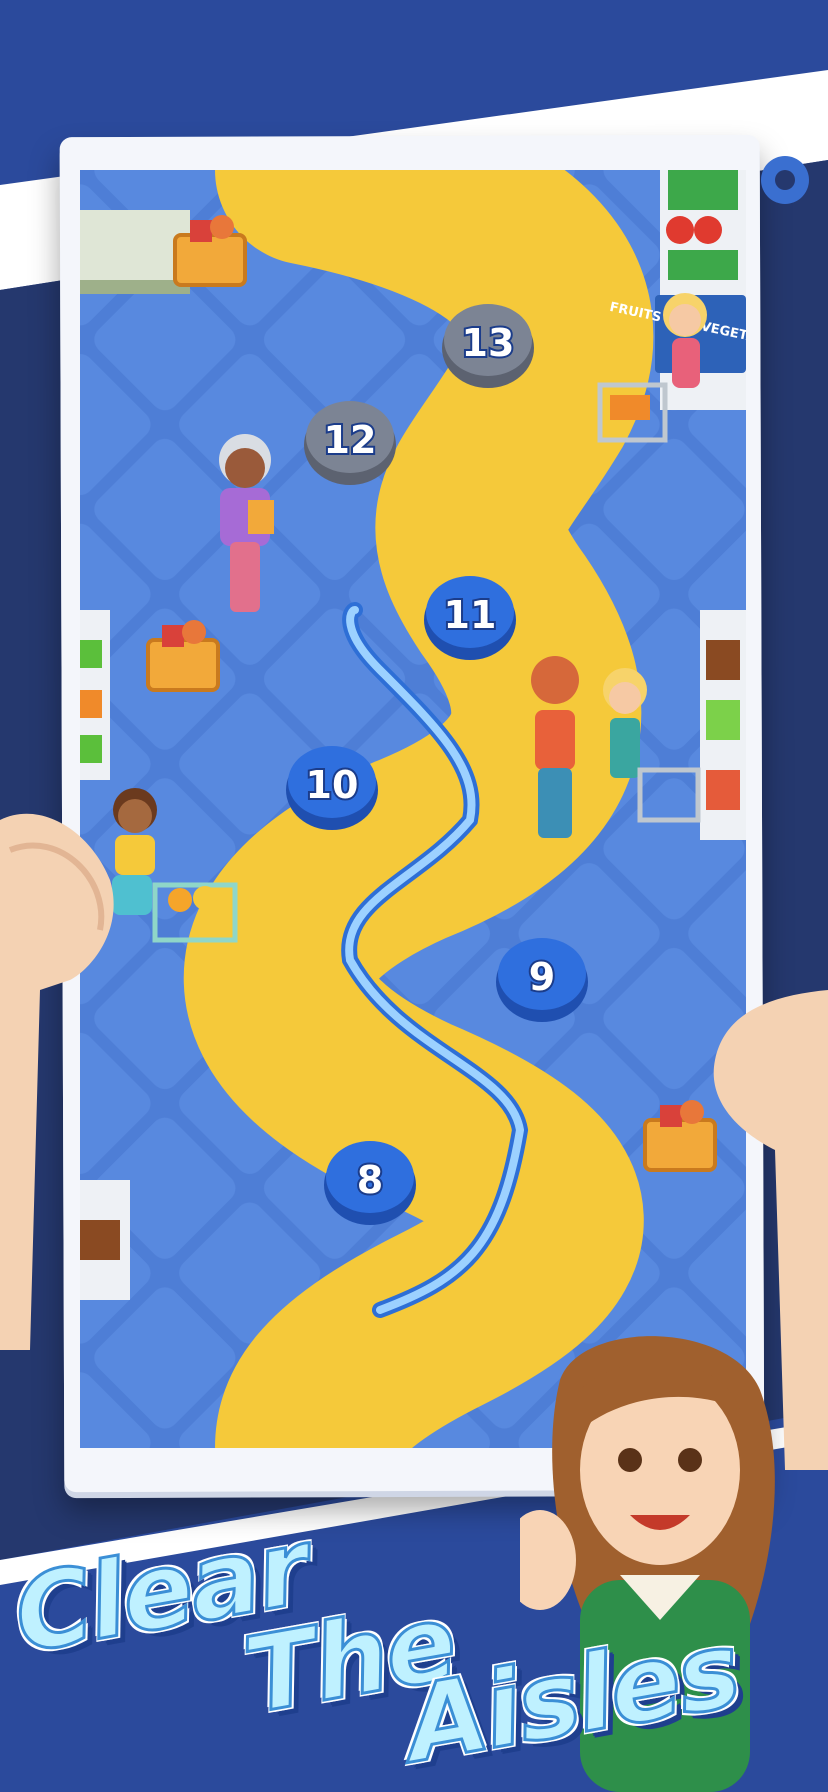  Describe the element at coordinates (332, 785) in the screenshot. I see `svg-text: 10` at that location.